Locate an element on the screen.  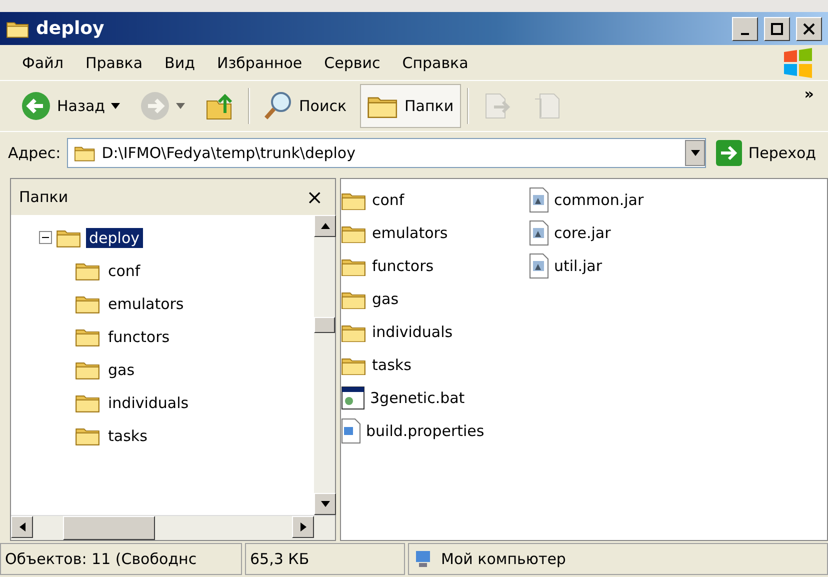
windows-logo-icon is located at coordinates (798, 63).